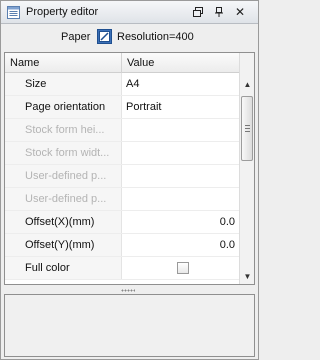 Image resolution: width=320 pixels, height=360 pixels. What do you see at coordinates (62, 12) in the screenshot?
I see `window-title: Property editor` at bounding box center [62, 12].